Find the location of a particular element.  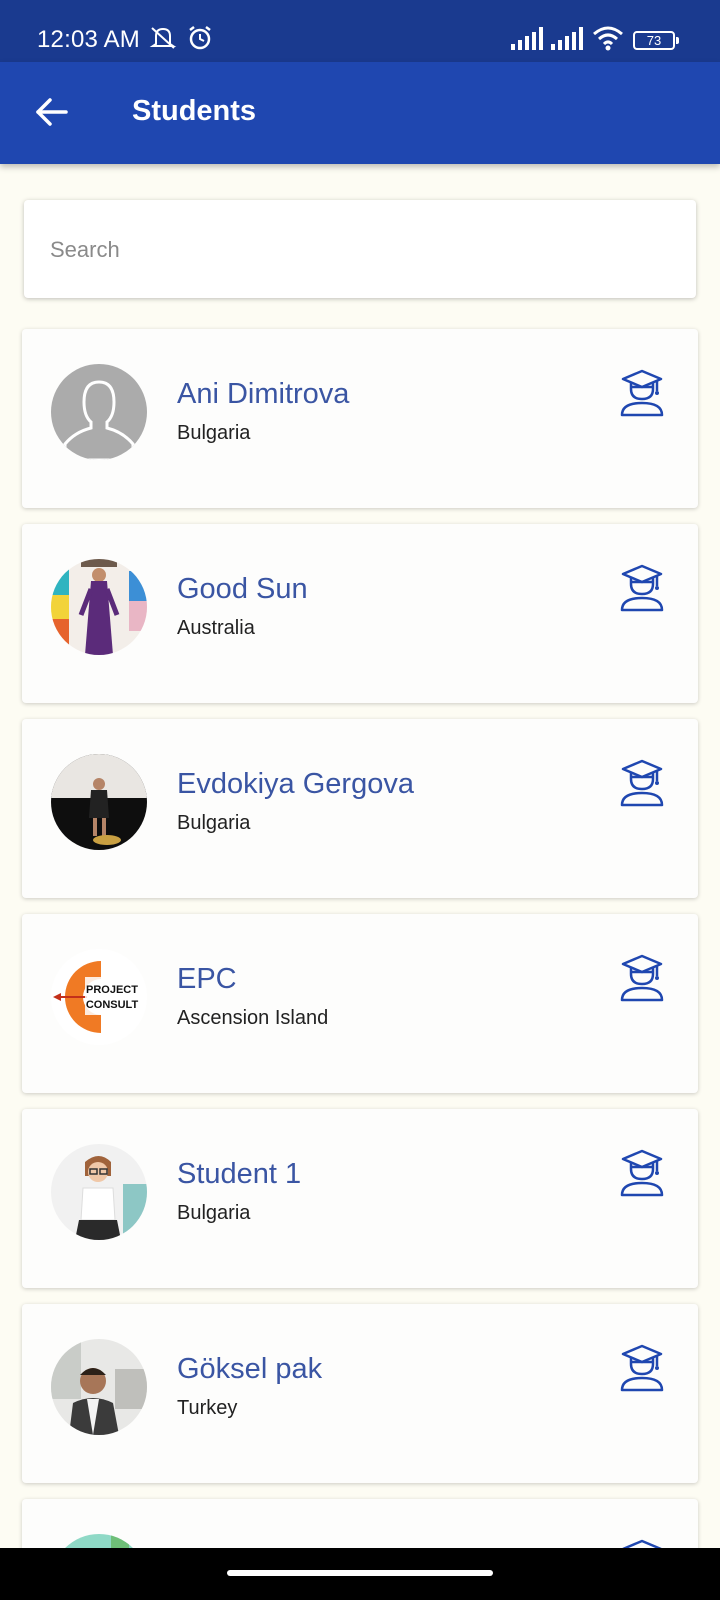

student-card: Göksel pak Turkey is located at coordinates (360, 1393).